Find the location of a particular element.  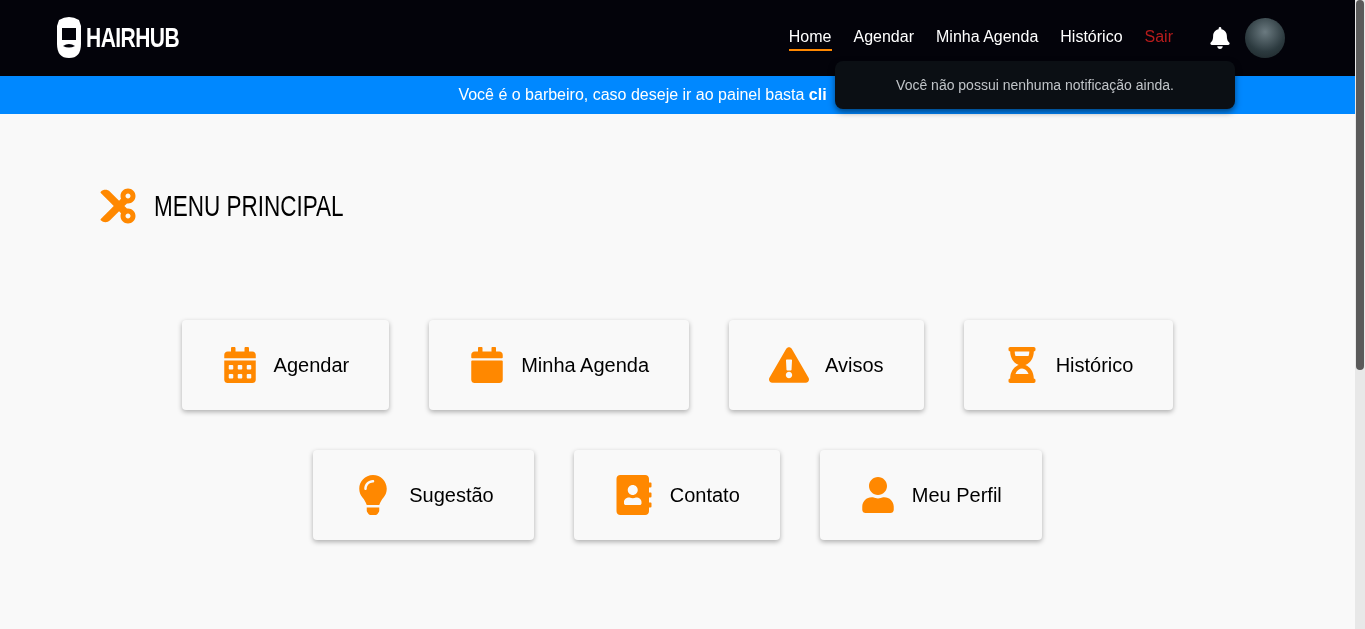

menu-card: Sugestão is located at coordinates (423, 495).